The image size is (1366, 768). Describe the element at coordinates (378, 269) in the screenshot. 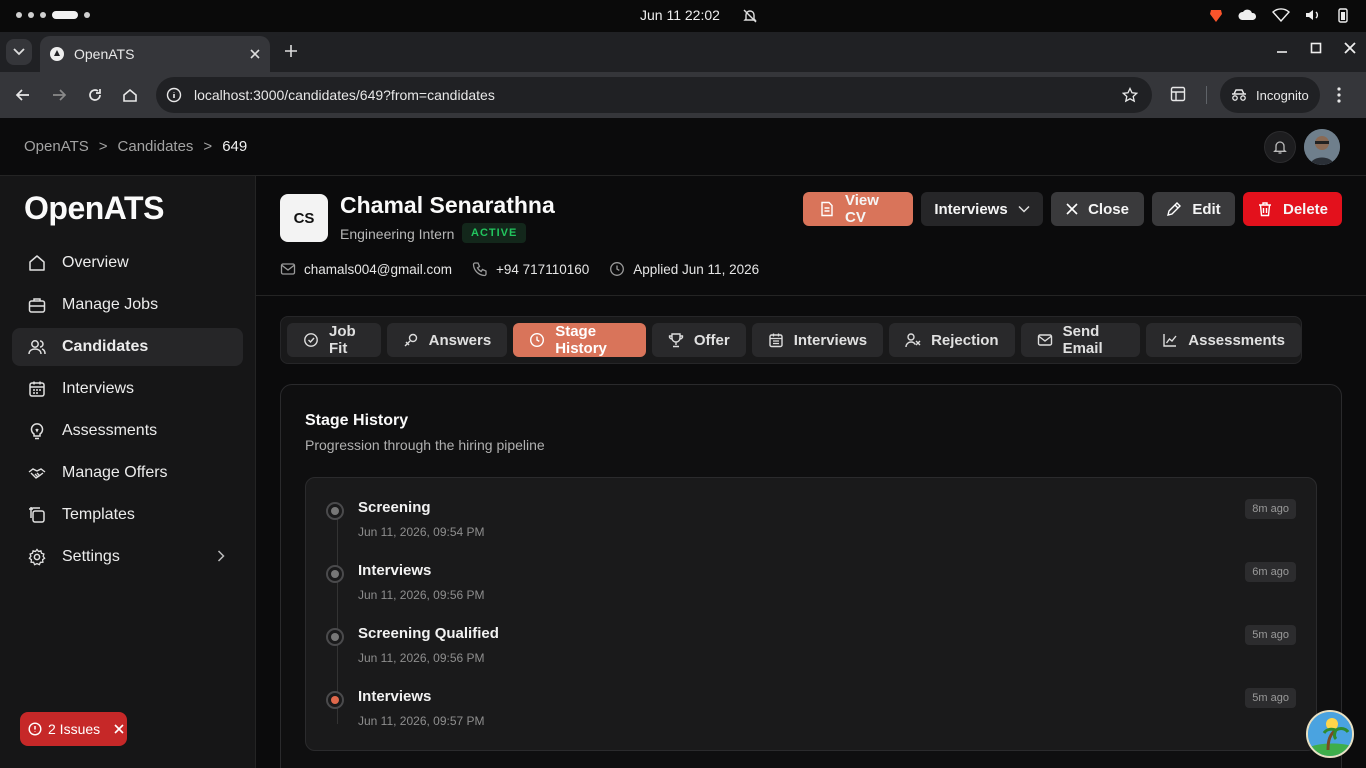

I see `candidate-email: chamals004@gmail.com` at that location.